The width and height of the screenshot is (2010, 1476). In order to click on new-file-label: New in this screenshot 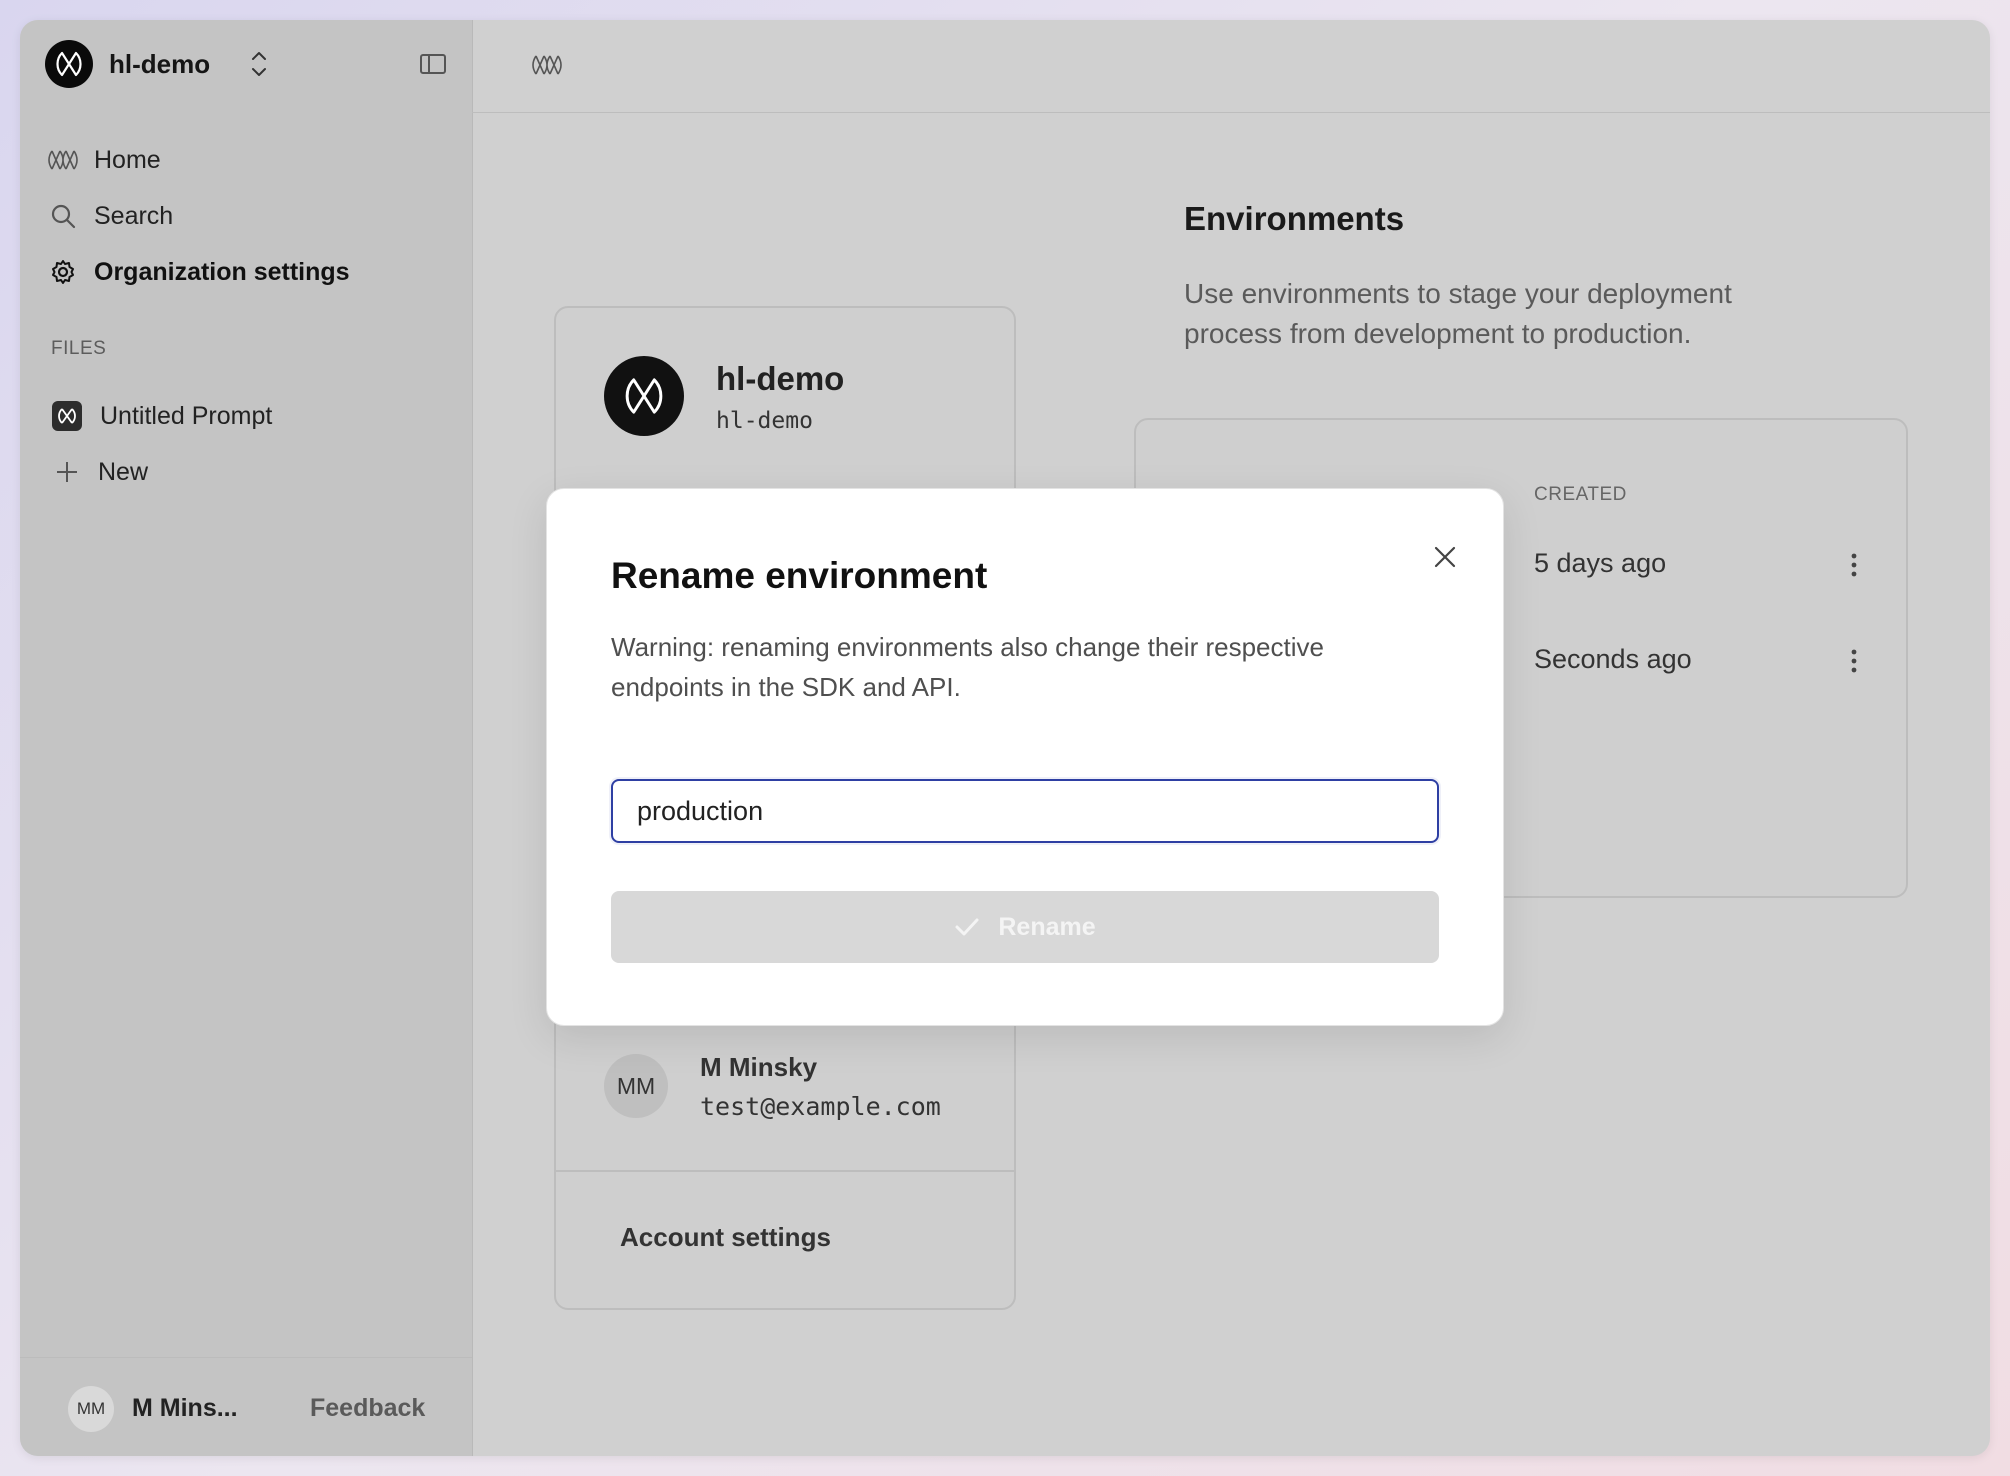, I will do `click(123, 471)`.